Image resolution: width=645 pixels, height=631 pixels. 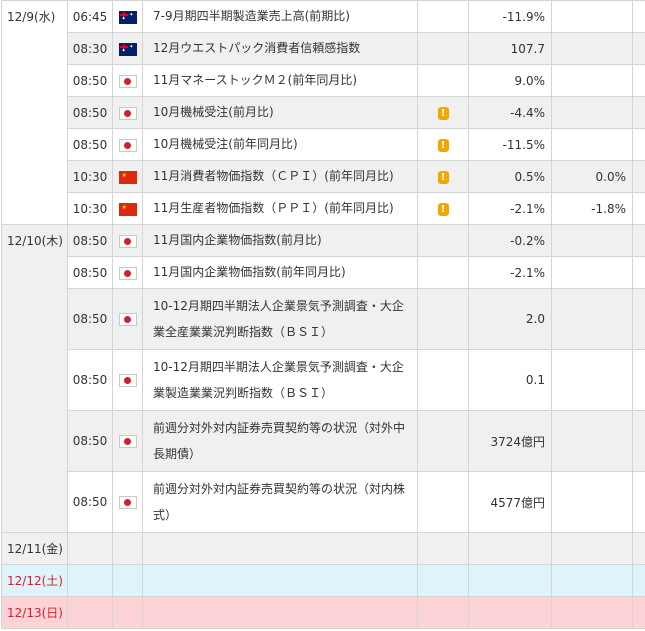 What do you see at coordinates (510, 380) in the screenshot?
I see `result-value: 0.1` at bounding box center [510, 380].